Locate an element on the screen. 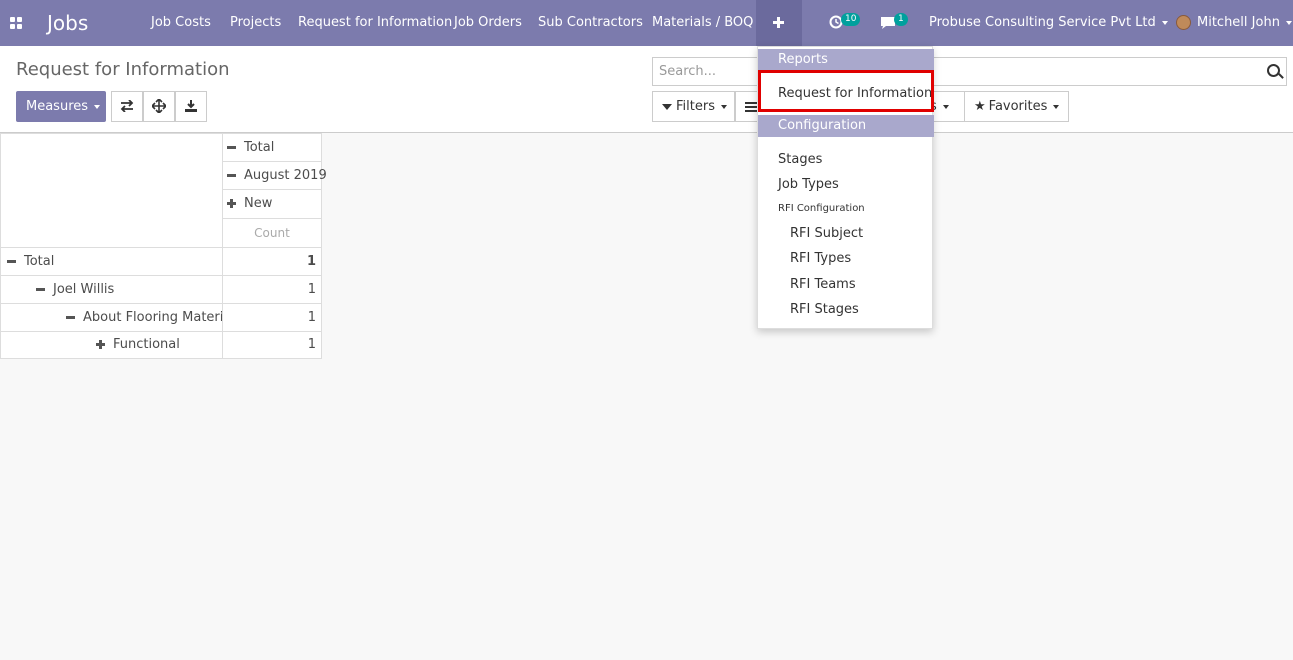  row-header-user: Joel Willis is located at coordinates (111, 289).